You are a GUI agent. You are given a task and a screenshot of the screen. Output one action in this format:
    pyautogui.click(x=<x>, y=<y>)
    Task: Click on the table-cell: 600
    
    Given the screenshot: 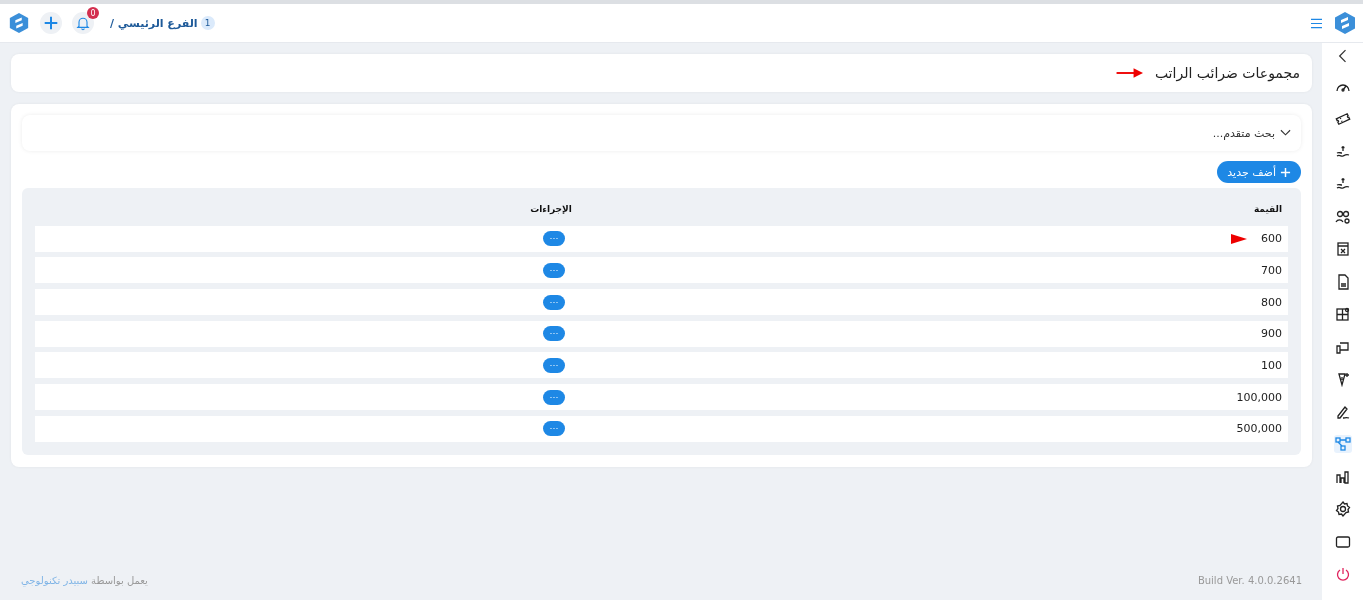 What is the action you would take?
    pyautogui.click(x=1271, y=239)
    